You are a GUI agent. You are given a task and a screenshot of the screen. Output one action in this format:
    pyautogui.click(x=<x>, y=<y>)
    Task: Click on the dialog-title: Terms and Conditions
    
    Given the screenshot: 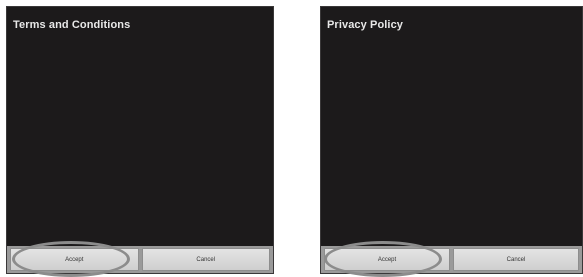 What is the action you would take?
    pyautogui.click(x=72, y=25)
    